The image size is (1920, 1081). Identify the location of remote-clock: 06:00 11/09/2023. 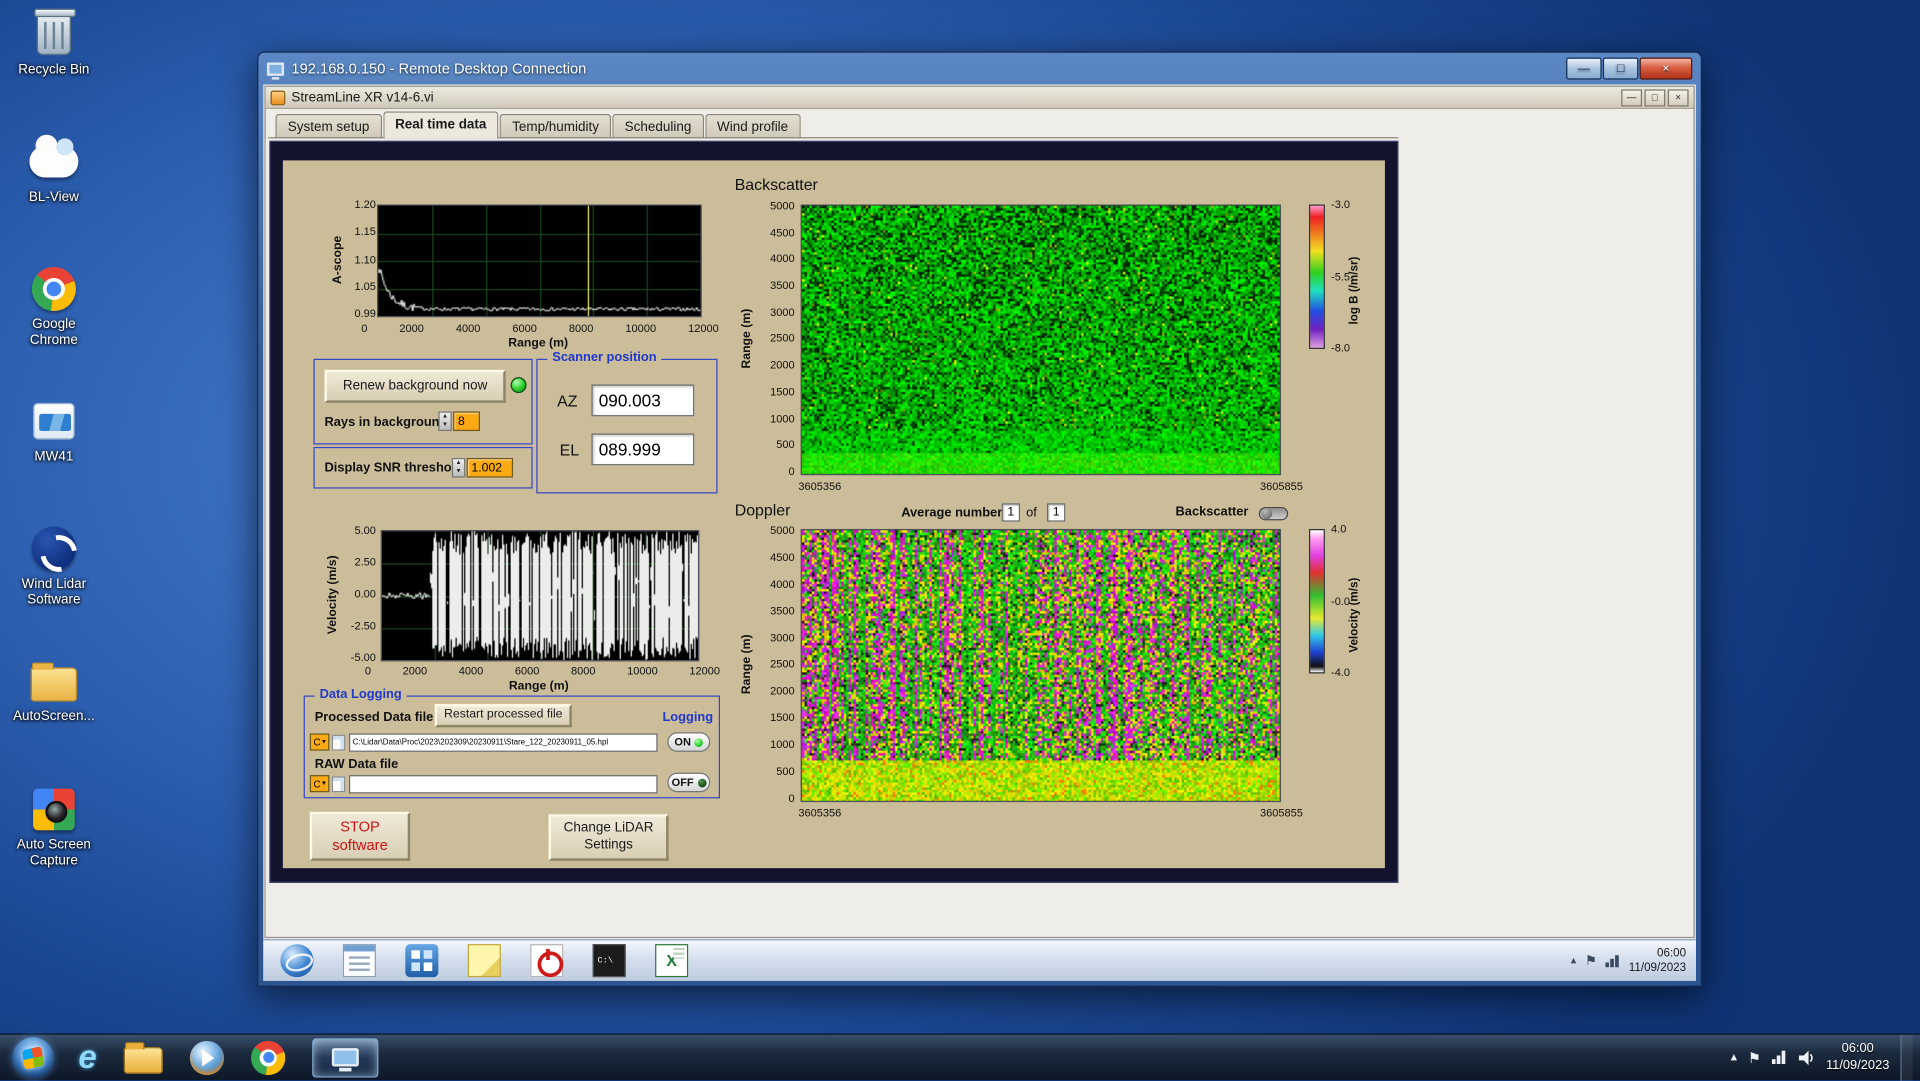
(1657, 960).